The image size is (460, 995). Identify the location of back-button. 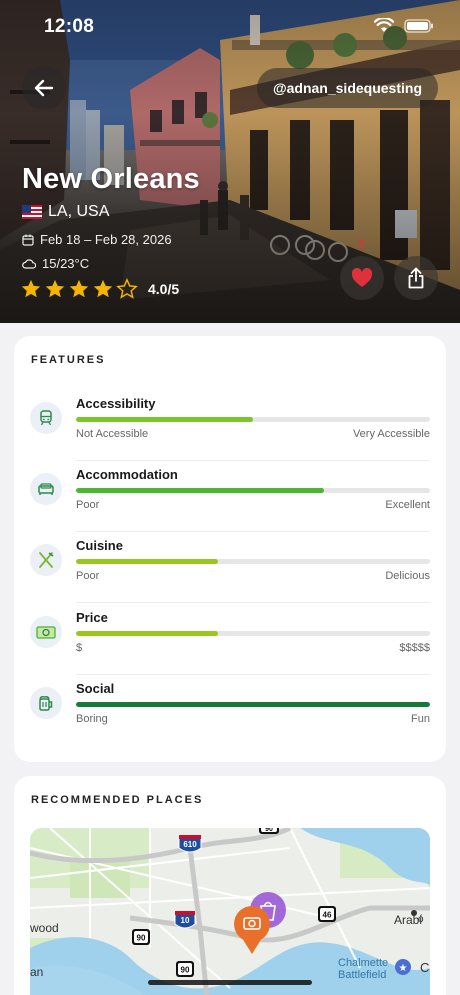
(44, 88).